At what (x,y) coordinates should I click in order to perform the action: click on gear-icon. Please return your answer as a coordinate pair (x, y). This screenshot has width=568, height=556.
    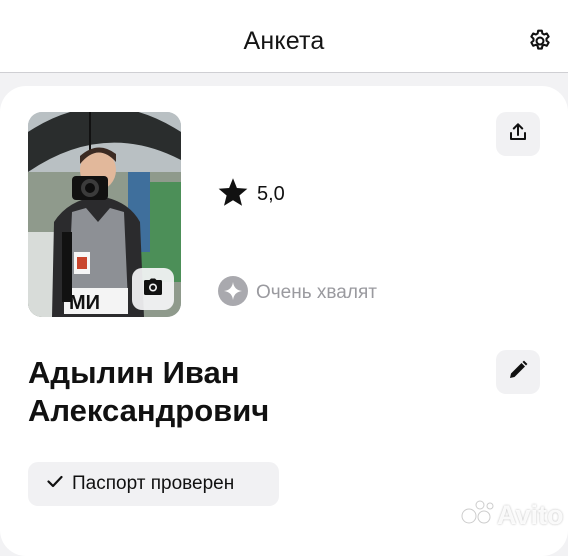
    Looking at the image, I should click on (540, 43).